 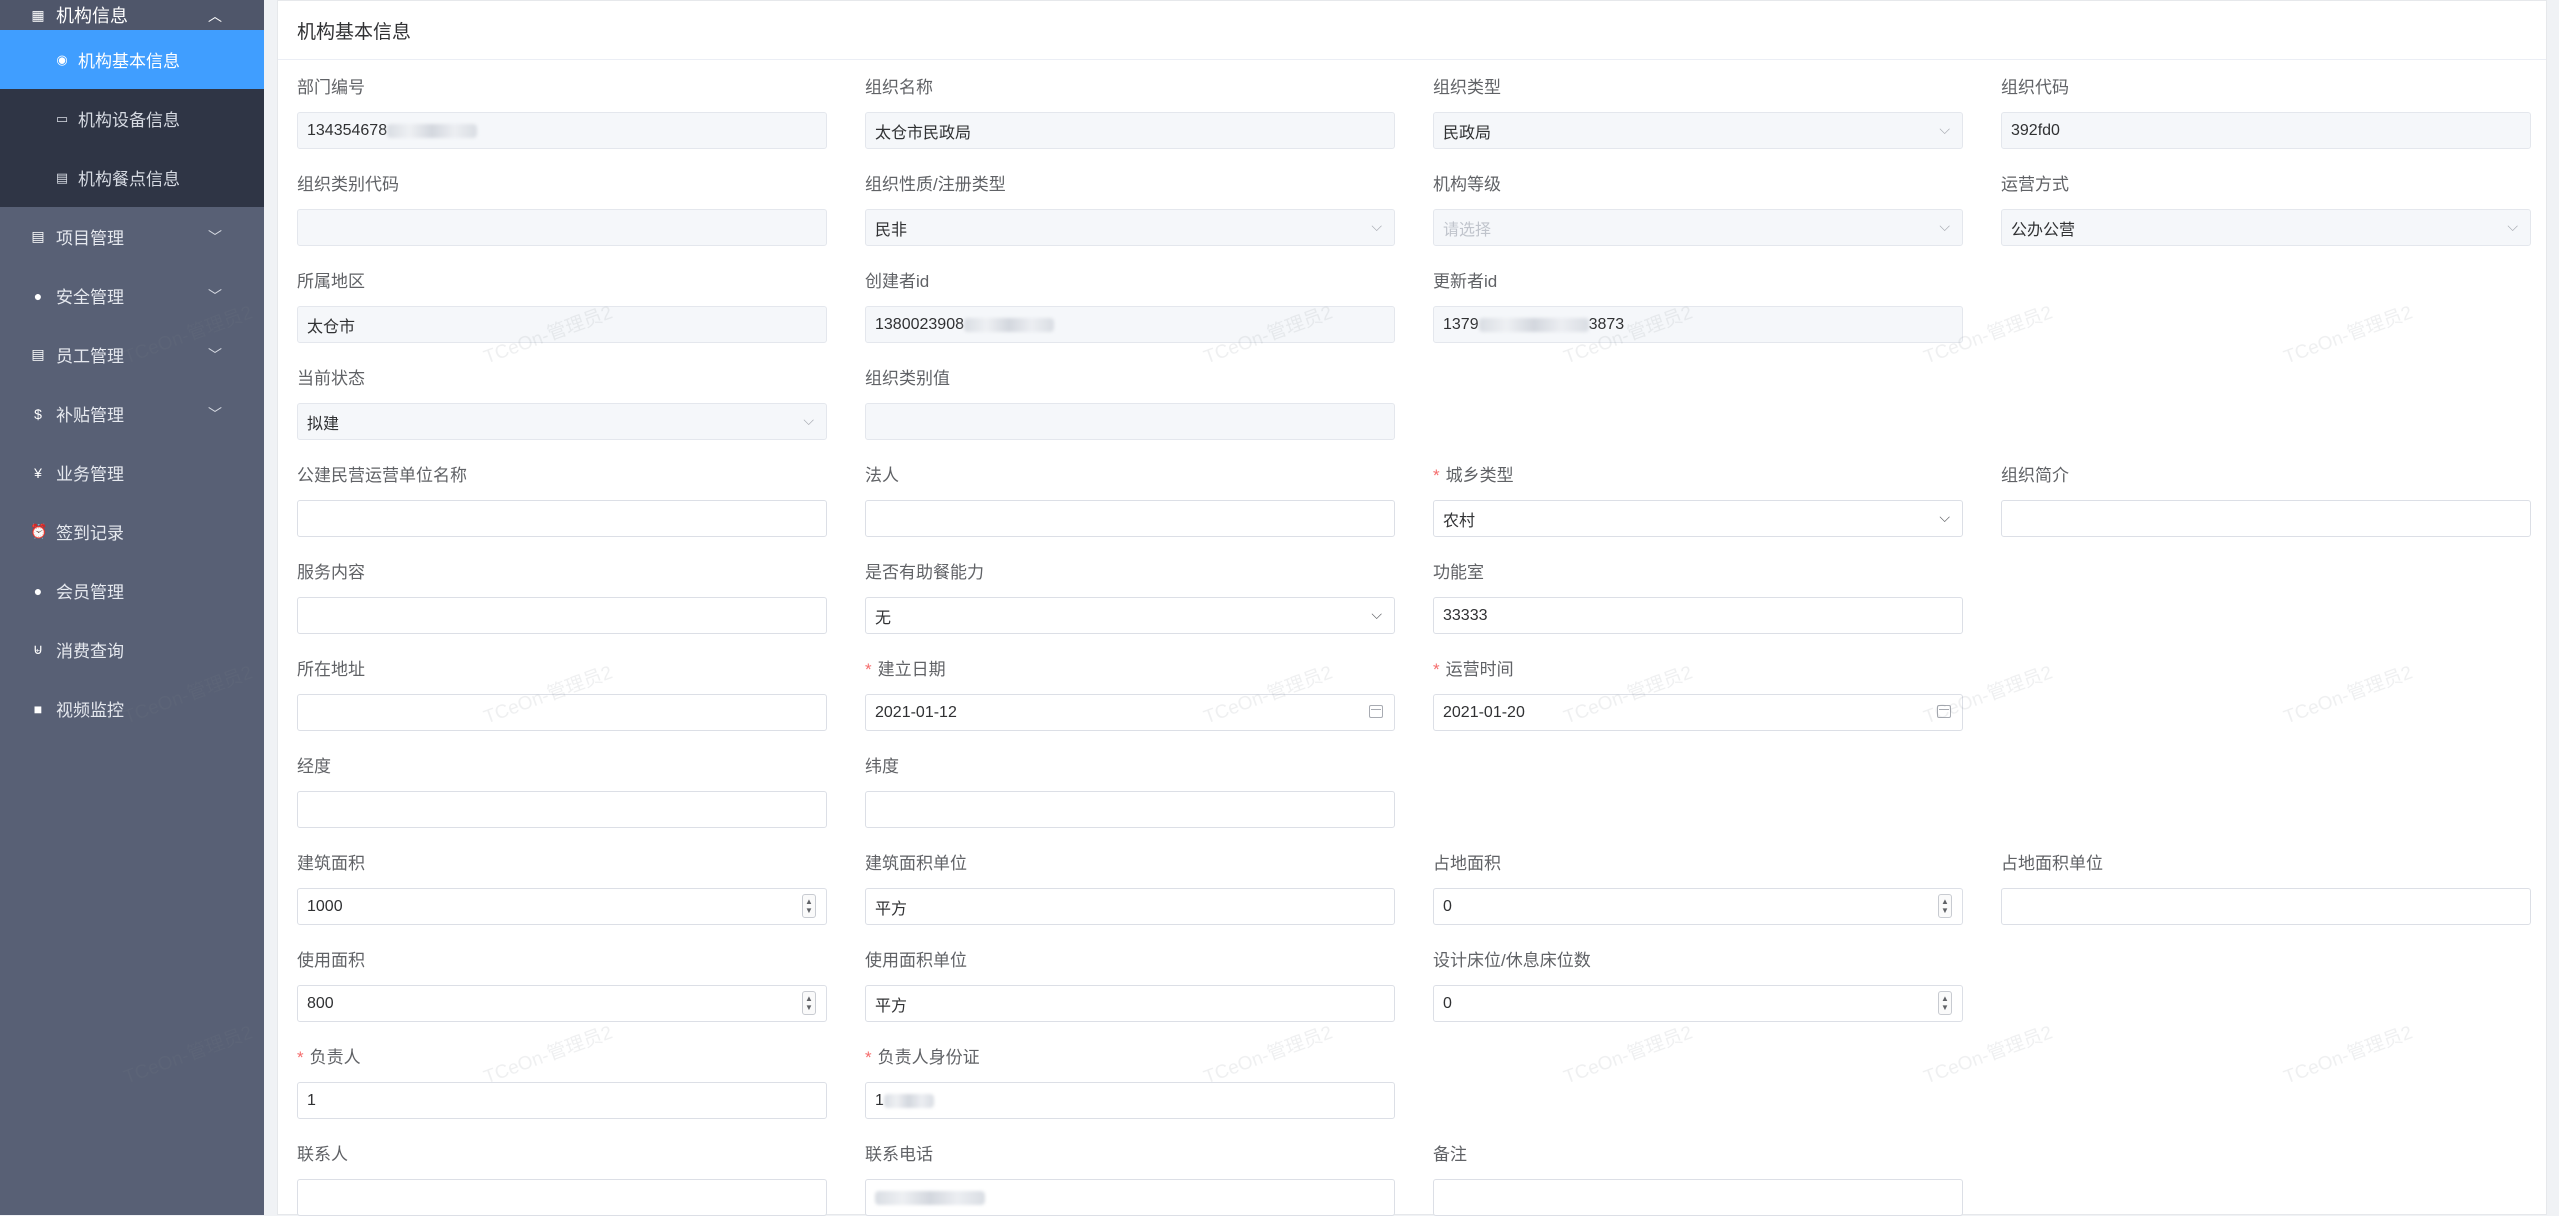 I want to click on sidebar-item-staff: ▤ 员工管理 ﹀, so click(x=132, y=354).